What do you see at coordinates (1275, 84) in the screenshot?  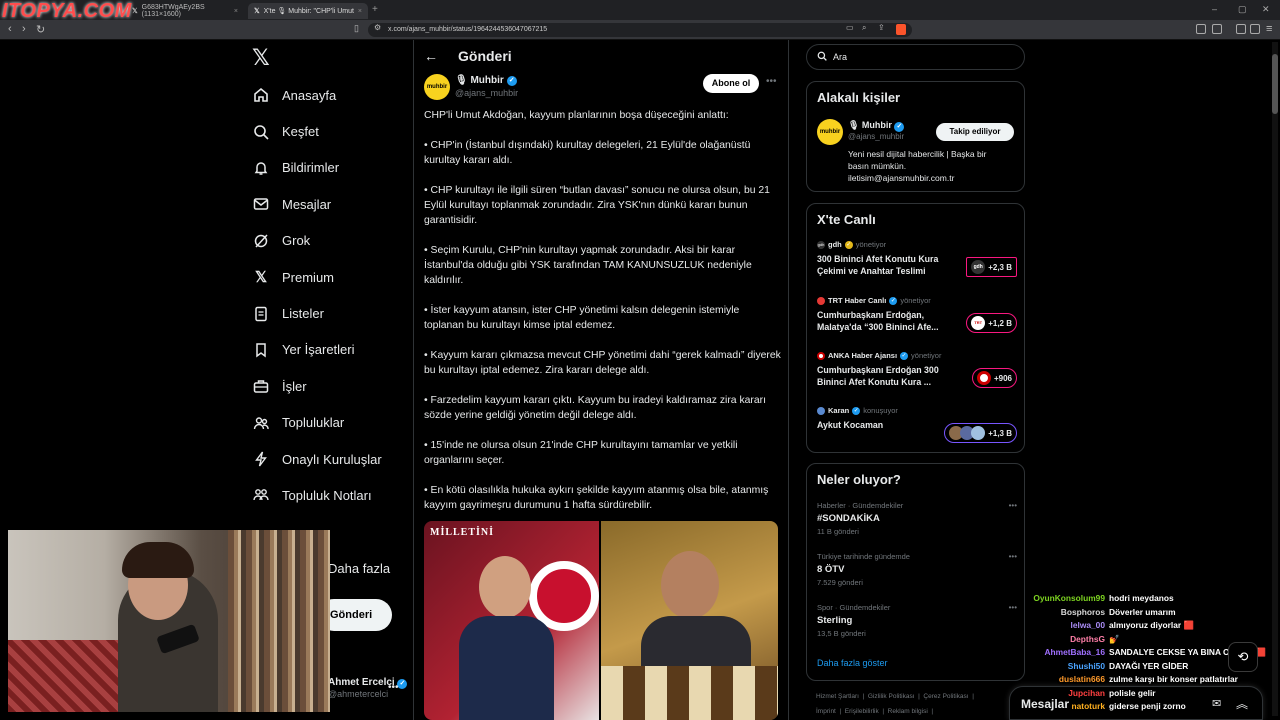 I see `scrollbar-thumb` at bounding box center [1275, 84].